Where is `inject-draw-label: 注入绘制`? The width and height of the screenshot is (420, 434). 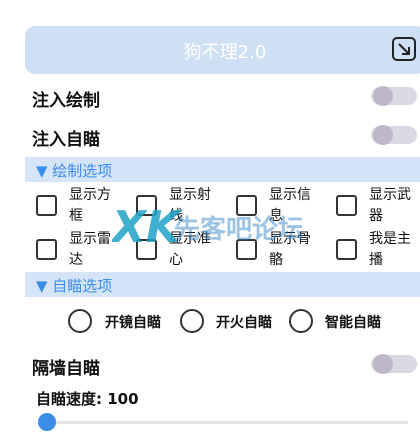 inject-draw-label: 注入绘制 is located at coordinates (66, 101).